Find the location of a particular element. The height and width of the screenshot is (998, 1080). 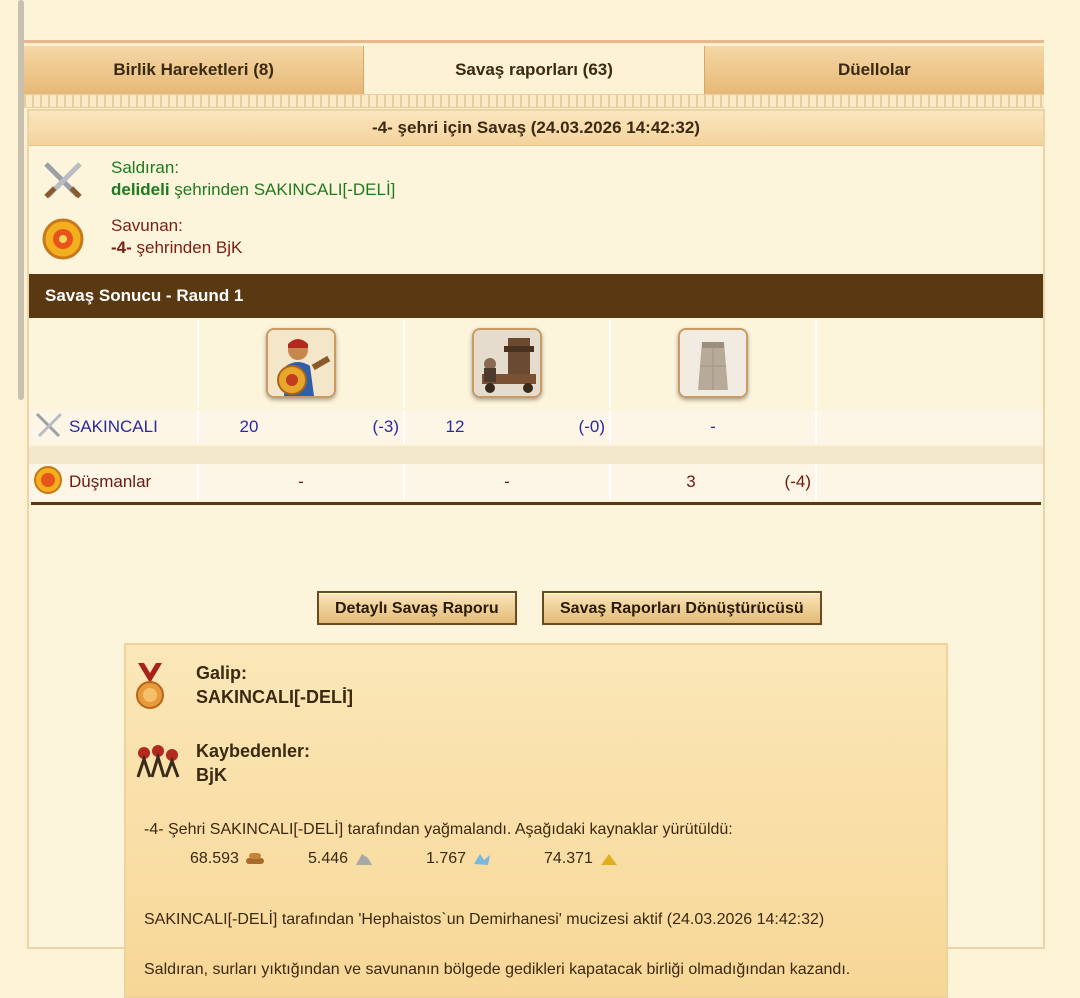

report-converter-button: Savaş Raporları Dönüştürücüsü is located at coordinates (682, 608).